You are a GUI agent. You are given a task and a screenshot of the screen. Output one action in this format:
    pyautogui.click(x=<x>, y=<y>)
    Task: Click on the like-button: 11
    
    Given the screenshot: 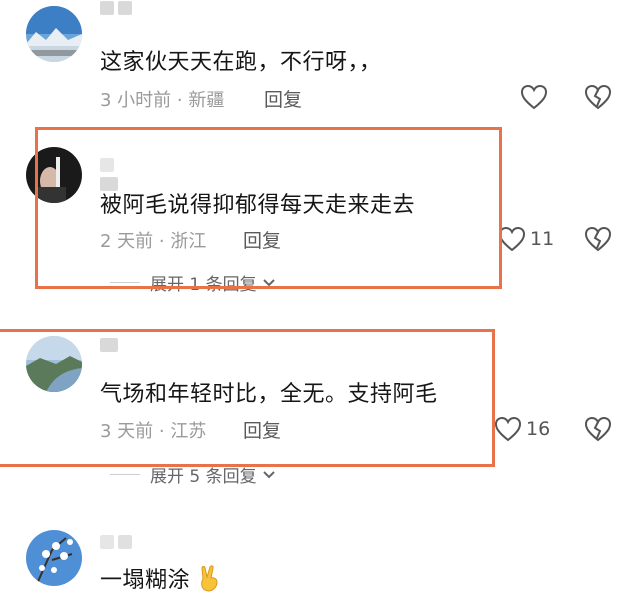 What is the action you would take?
    pyautogui.click(x=526, y=239)
    